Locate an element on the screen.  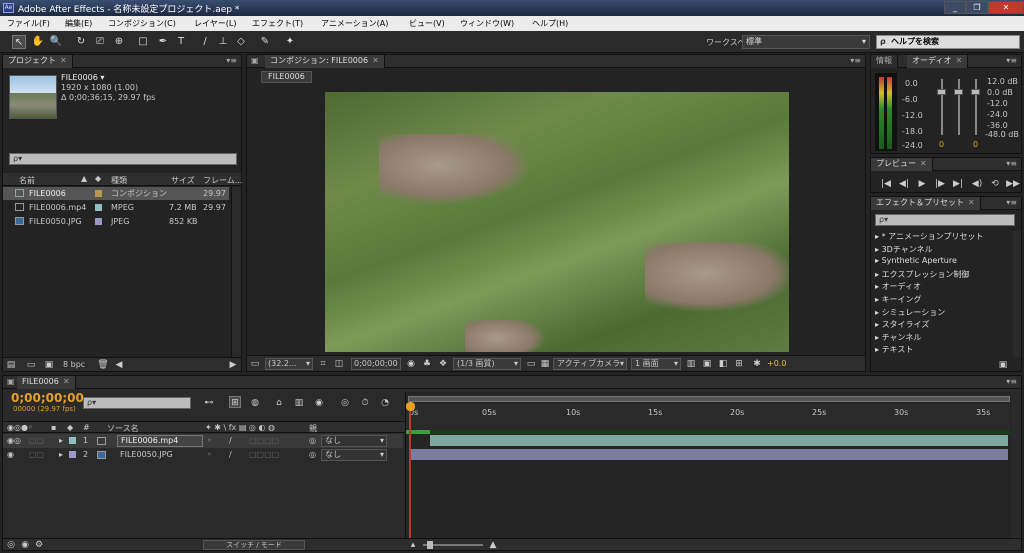
current-time-display: 0;00;00;00 is located at coordinates (376, 364).